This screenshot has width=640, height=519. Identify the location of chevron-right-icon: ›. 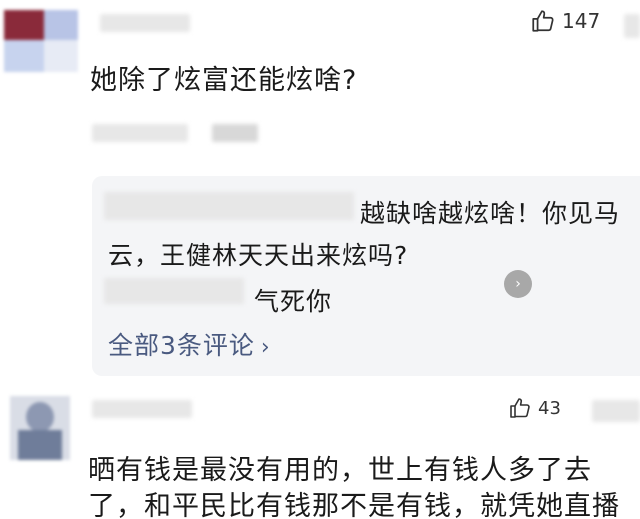
(265, 347).